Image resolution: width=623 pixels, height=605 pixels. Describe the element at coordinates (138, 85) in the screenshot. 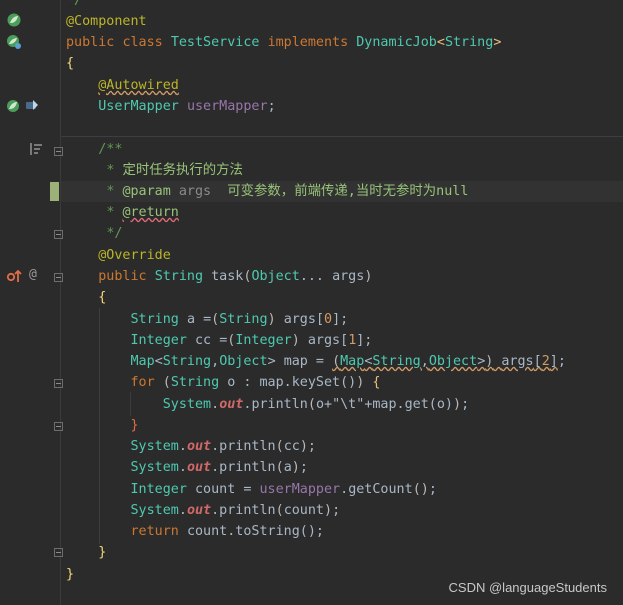

I see `annotation-autowired: @Autowired` at that location.